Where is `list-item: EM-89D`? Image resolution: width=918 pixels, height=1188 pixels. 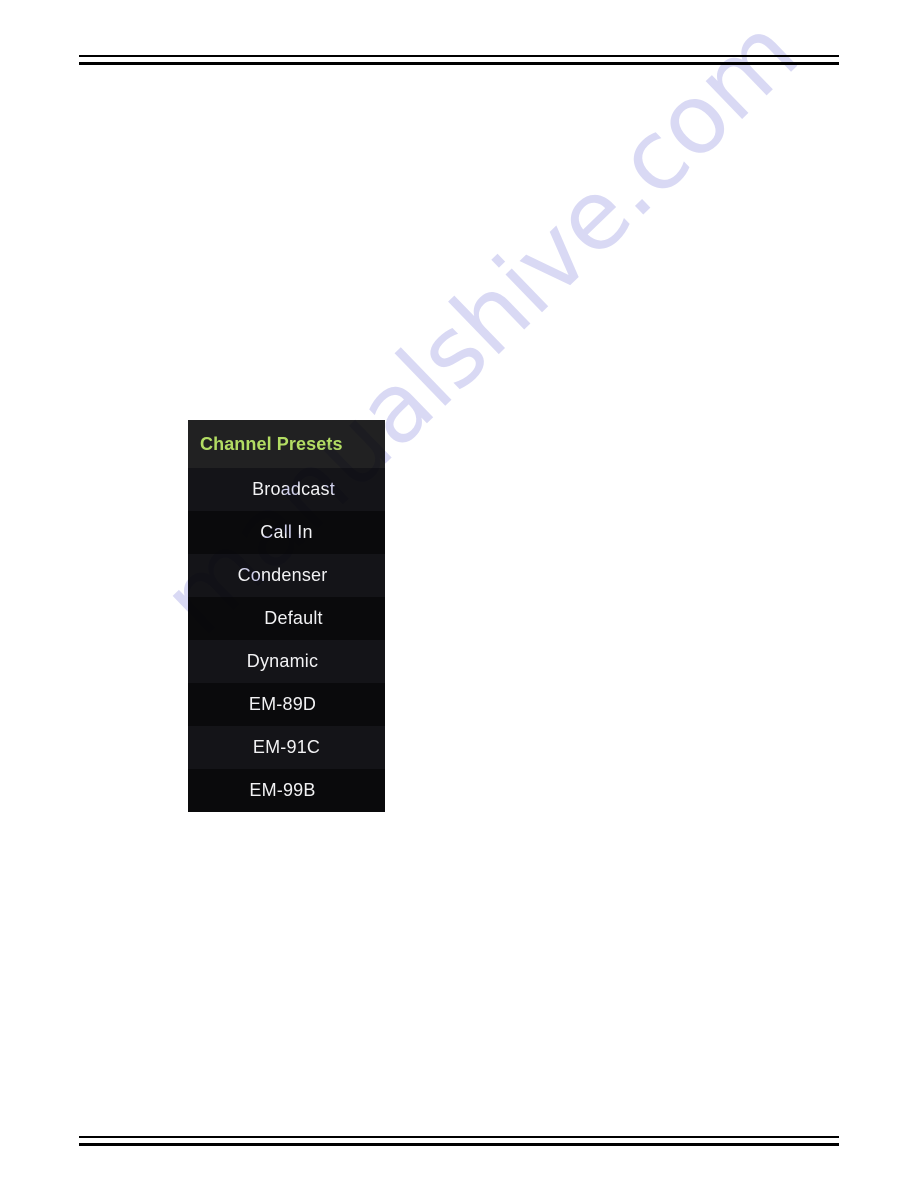
list-item: EM-89D is located at coordinates (286, 704).